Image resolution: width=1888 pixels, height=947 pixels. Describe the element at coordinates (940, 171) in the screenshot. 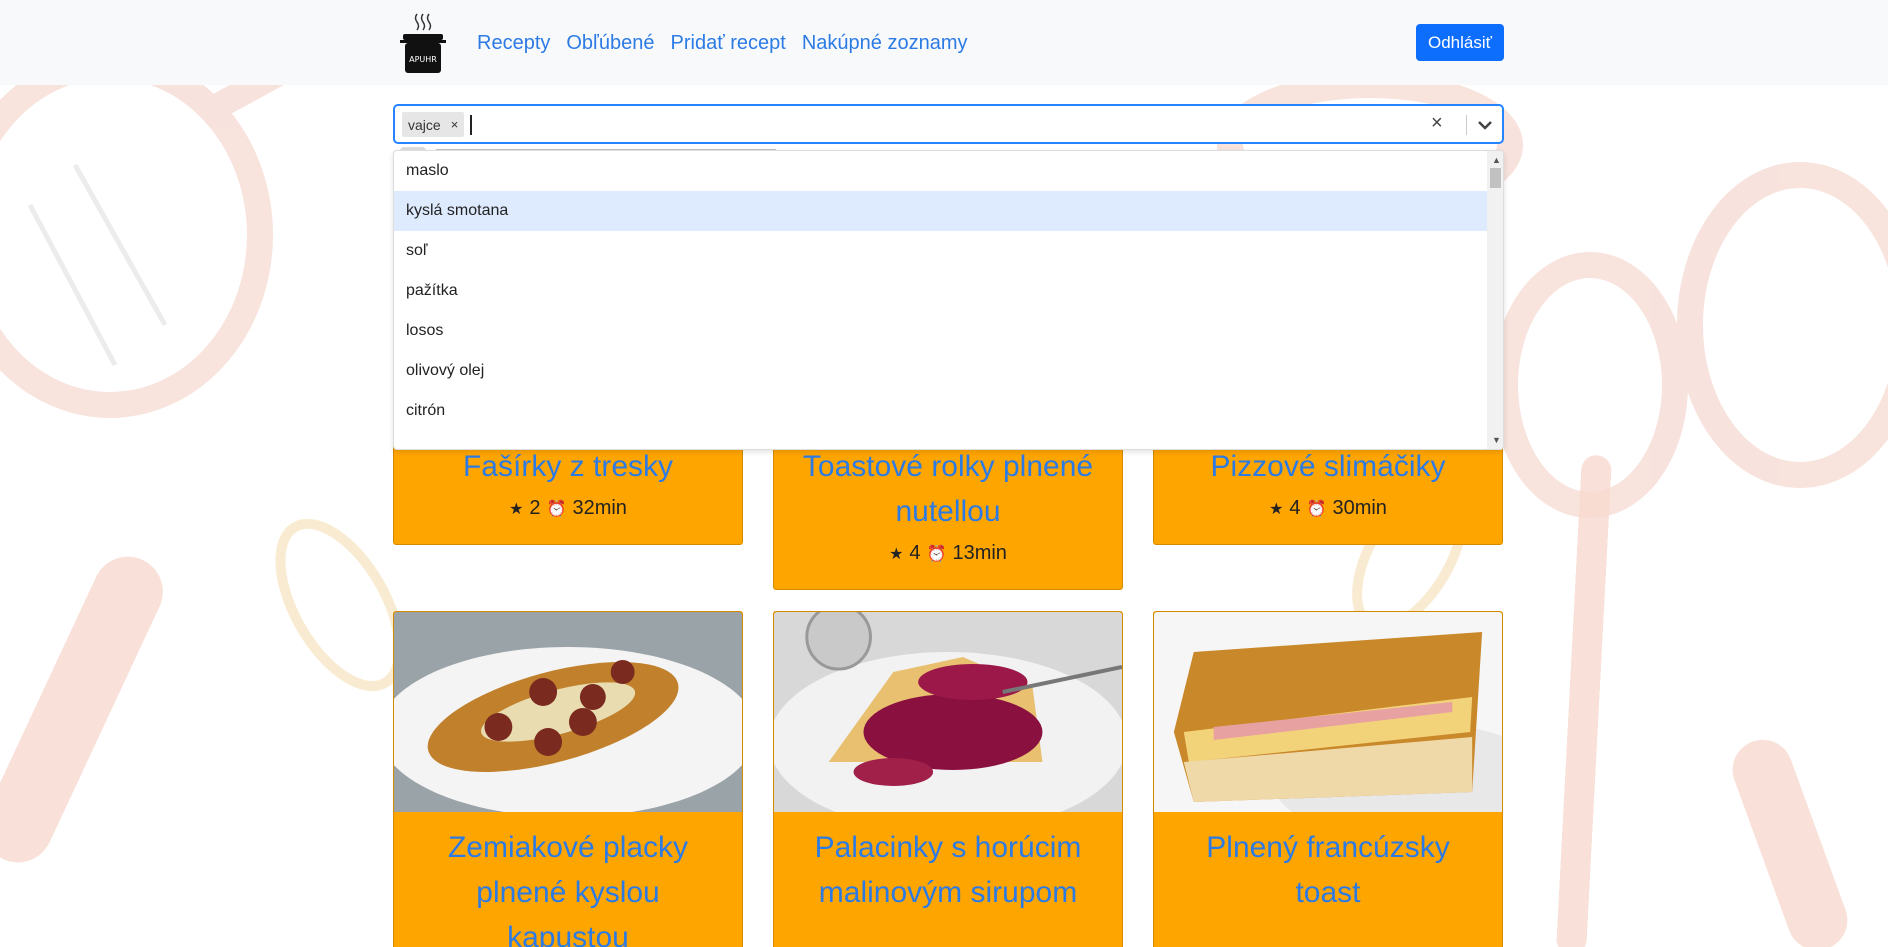

I see `option-item: maslo` at that location.